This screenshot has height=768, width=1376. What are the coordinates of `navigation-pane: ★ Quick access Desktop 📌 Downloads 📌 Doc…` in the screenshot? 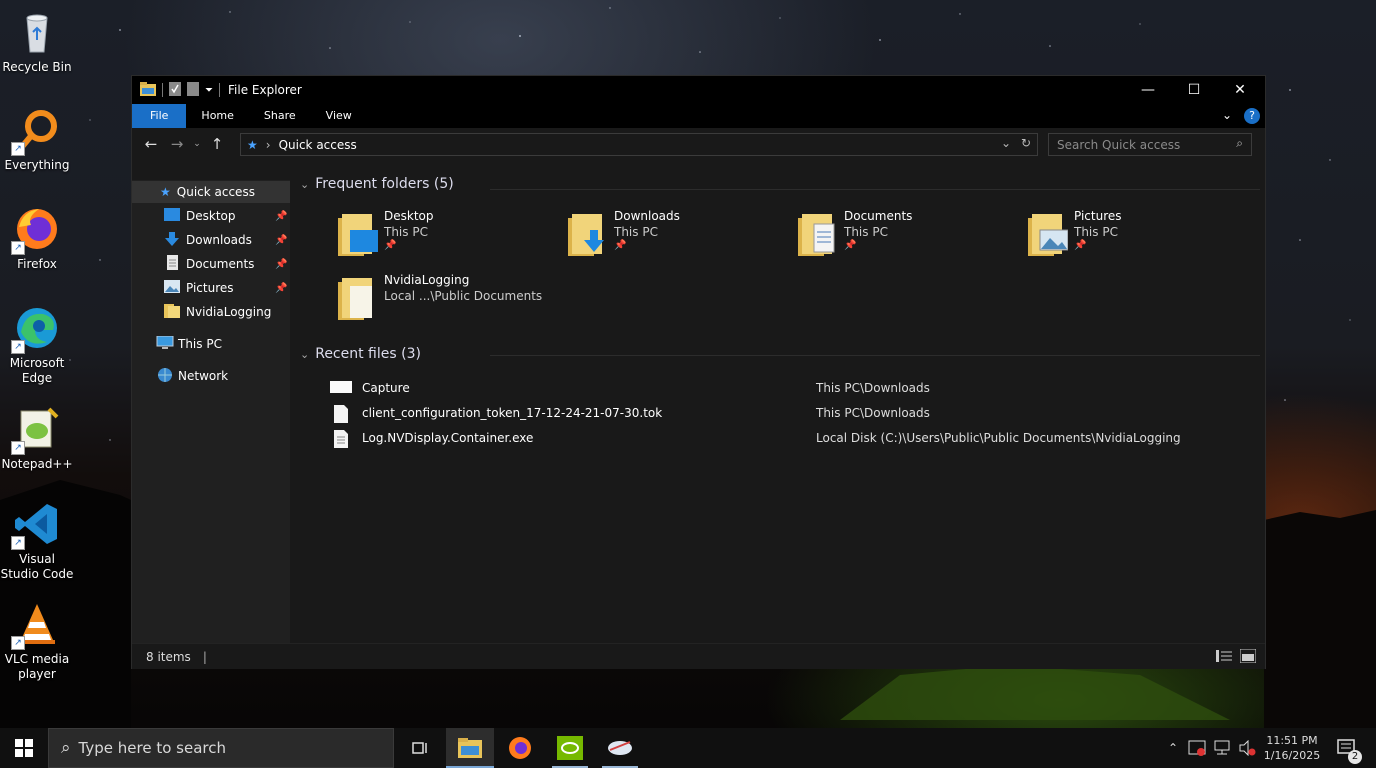 It's located at (211, 411).